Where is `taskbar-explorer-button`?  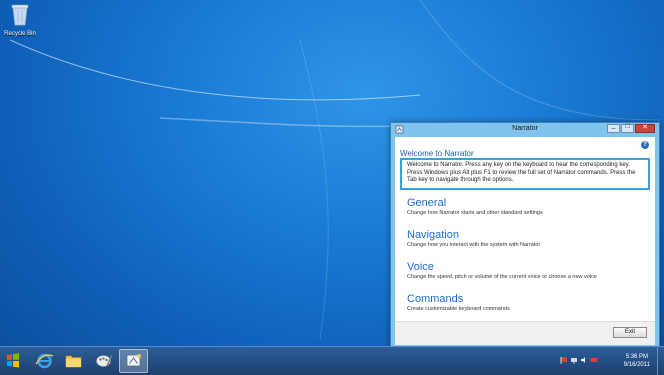
taskbar-explorer-button is located at coordinates (73, 361).